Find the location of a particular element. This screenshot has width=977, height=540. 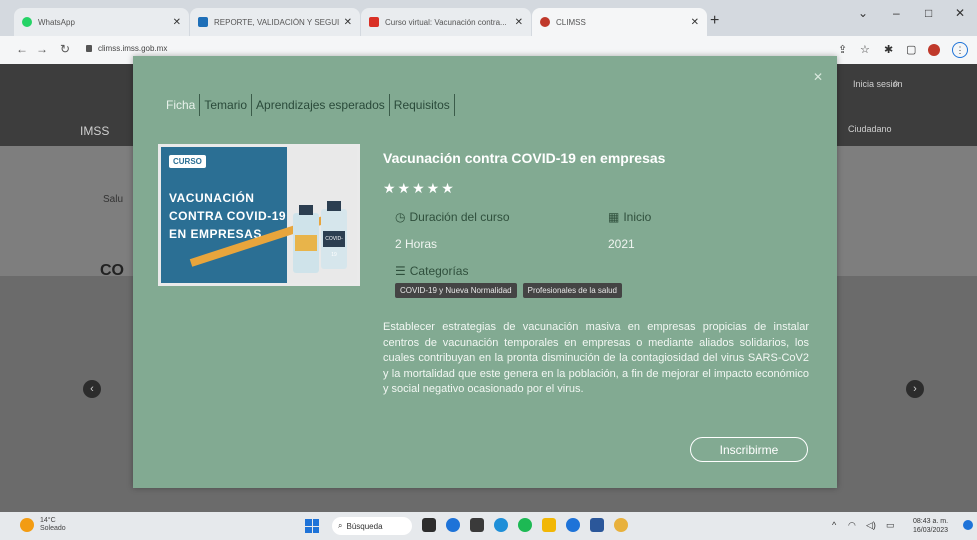

duration-label: Duración del curso is located at coordinates (459, 217).